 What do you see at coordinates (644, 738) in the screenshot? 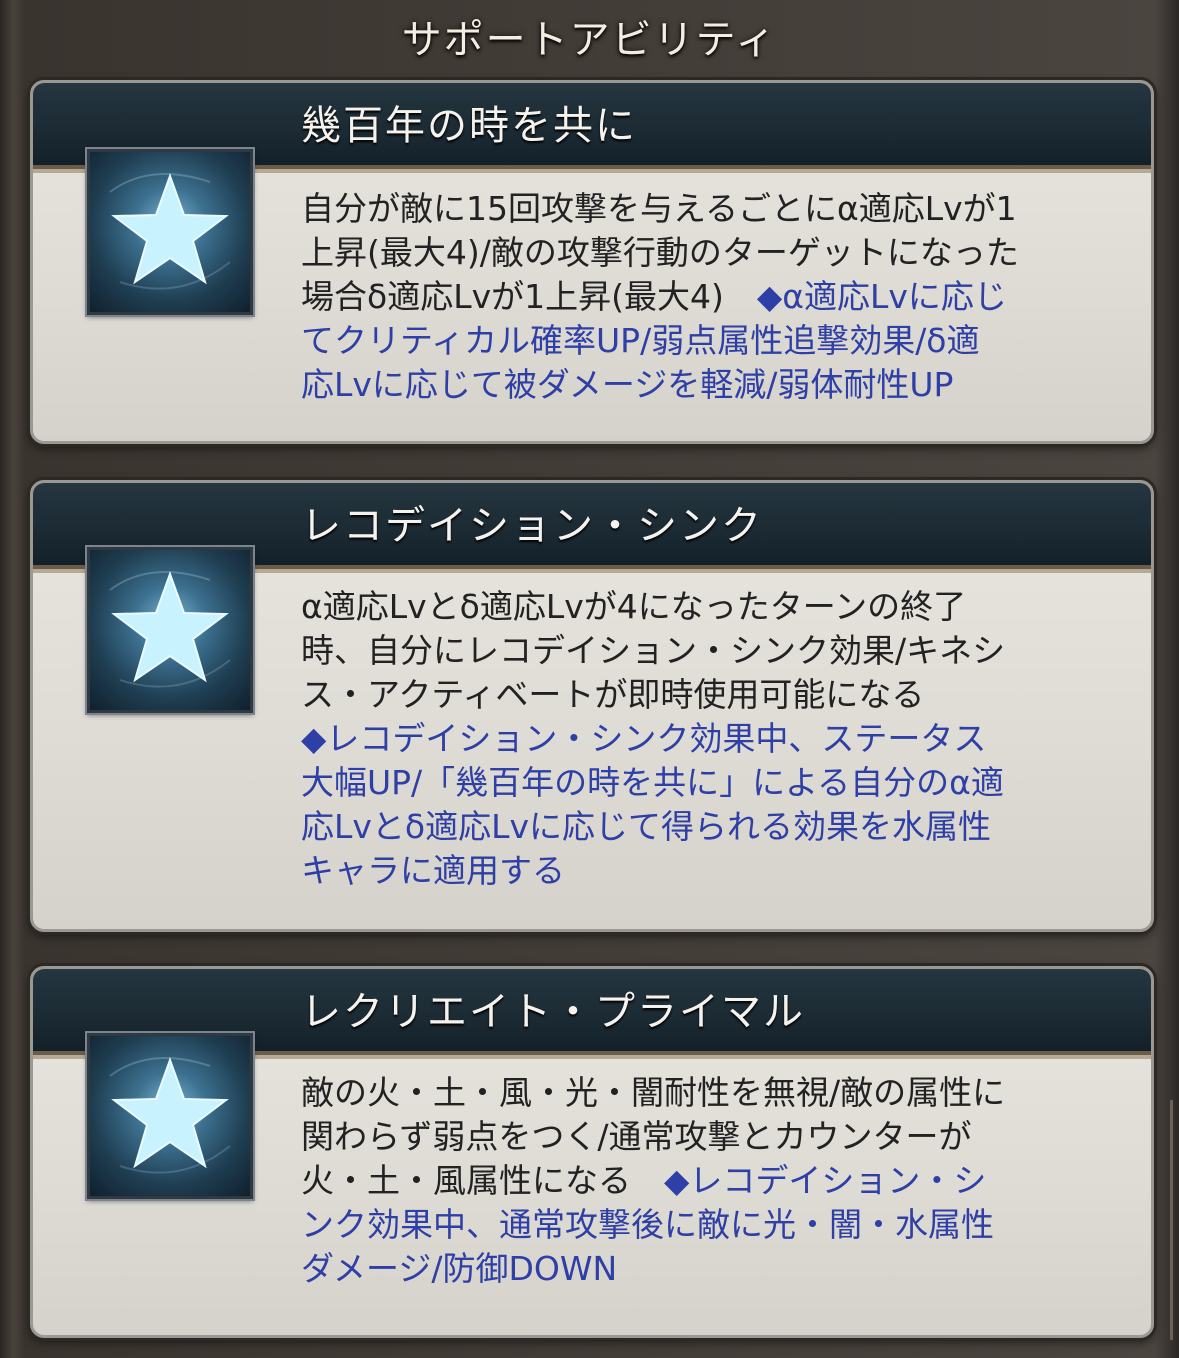
I see `effect-text: ◆レコデイション・シンク効果中、ステータス` at bounding box center [644, 738].